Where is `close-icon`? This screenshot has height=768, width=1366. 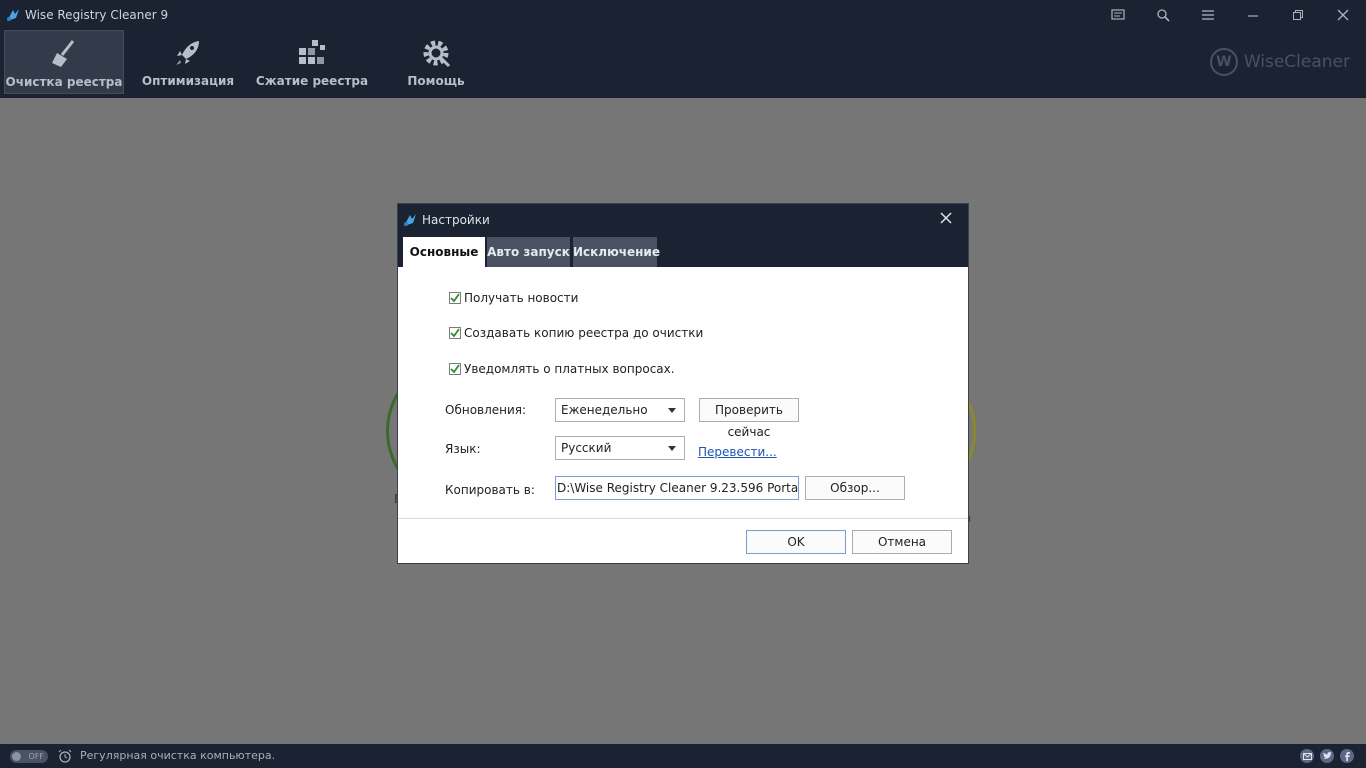 close-icon is located at coordinates (1343, 15).